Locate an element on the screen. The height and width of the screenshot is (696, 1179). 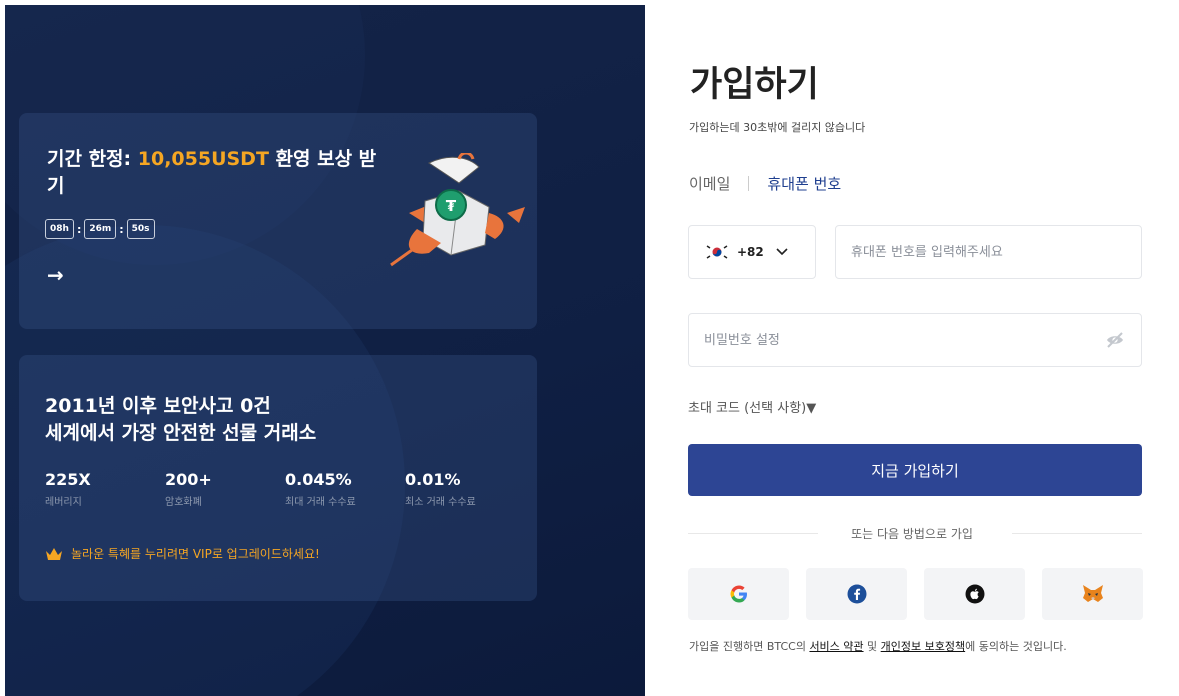
tab-divider is located at coordinates (749, 183).